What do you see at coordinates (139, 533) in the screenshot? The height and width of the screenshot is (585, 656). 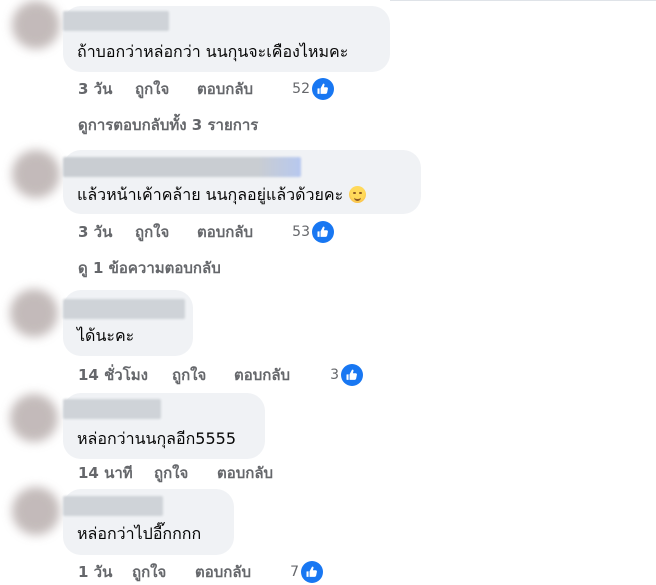 I see `comment-text: หล่อกว่าไปอี๊กกกก` at bounding box center [139, 533].